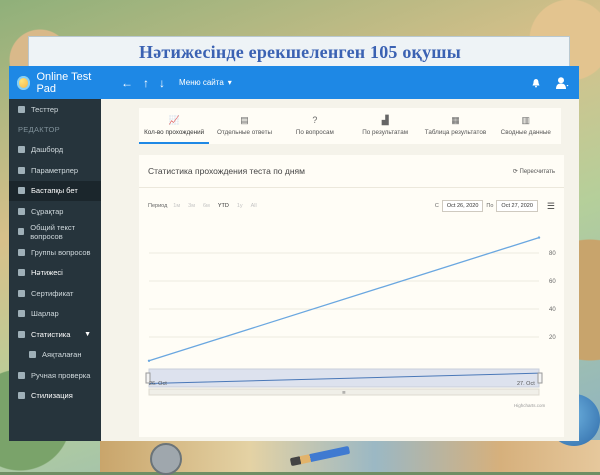 This screenshot has width=600, height=475. I want to click on stats-title: Статистика прохождения теста по дням, so click(226, 171).